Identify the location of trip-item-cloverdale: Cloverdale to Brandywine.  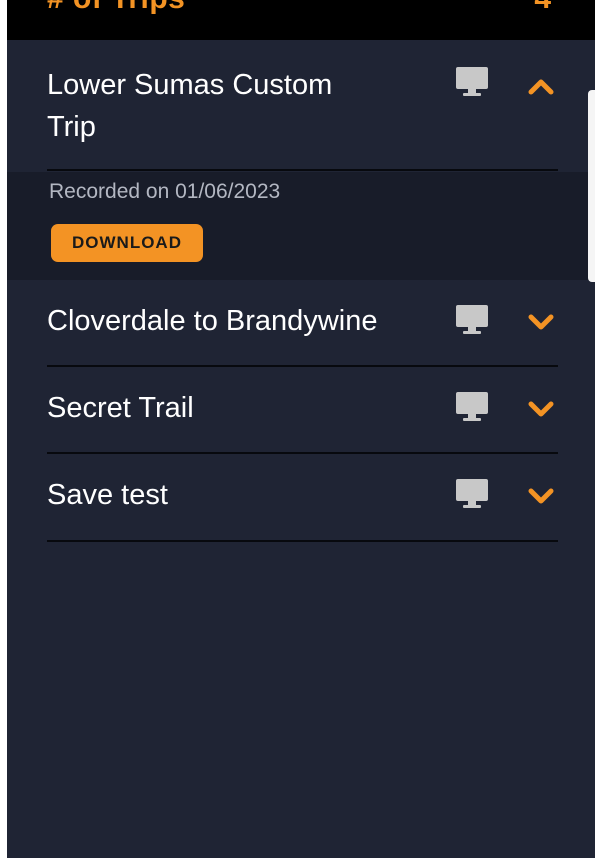
(301, 323).